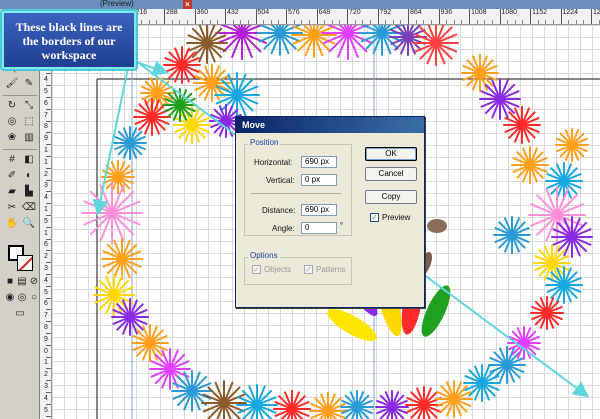 This screenshot has width=600, height=419. Describe the element at coordinates (29, 122) in the screenshot. I see `free-transform-tool-icon: ⬚` at that location.